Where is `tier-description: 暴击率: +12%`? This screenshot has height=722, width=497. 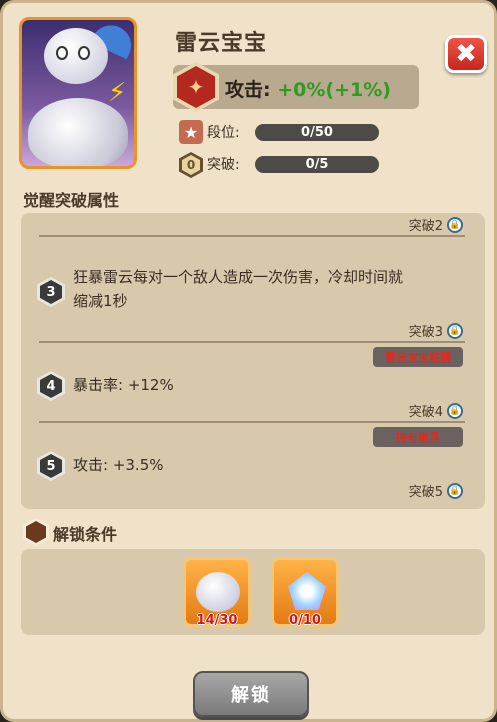
tier-description: 暴击率: +12% is located at coordinates (123, 385).